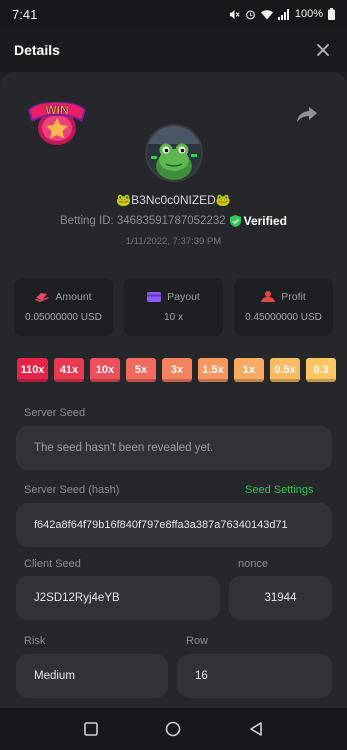  I want to click on stat-card-amount: Amount 0.05000000 USD, so click(63, 307).